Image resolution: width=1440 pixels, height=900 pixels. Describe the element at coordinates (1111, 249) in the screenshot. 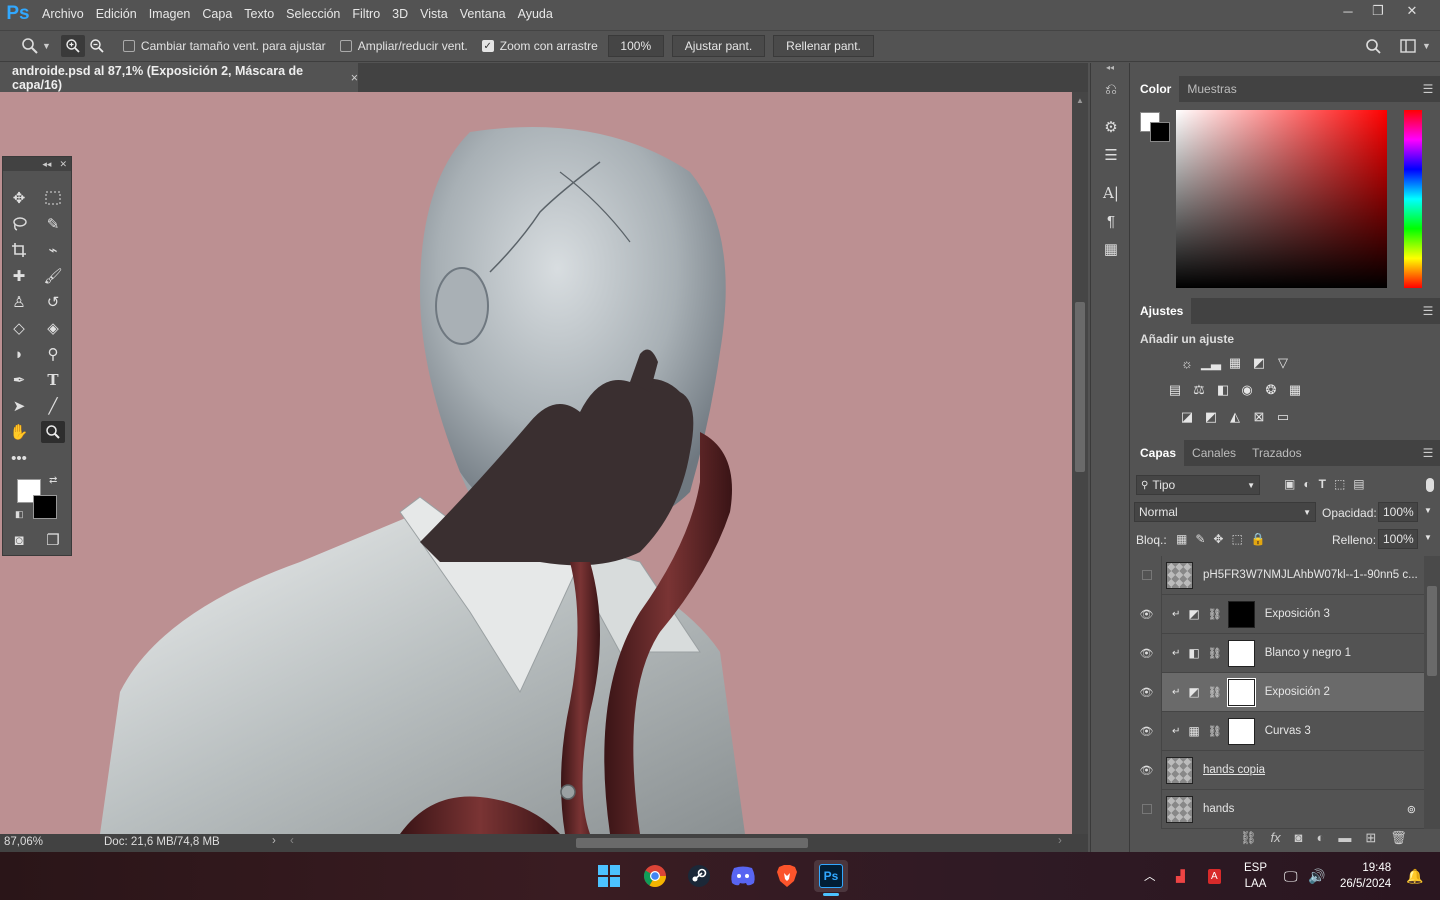

I see `glyphs-panel-icon: ▦` at that location.